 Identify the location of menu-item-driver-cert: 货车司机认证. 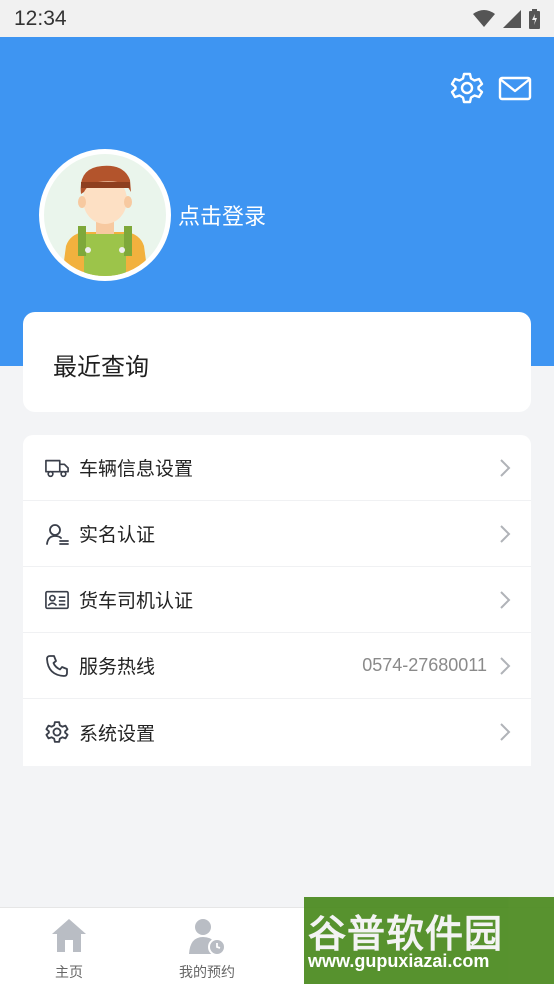
(277, 600).